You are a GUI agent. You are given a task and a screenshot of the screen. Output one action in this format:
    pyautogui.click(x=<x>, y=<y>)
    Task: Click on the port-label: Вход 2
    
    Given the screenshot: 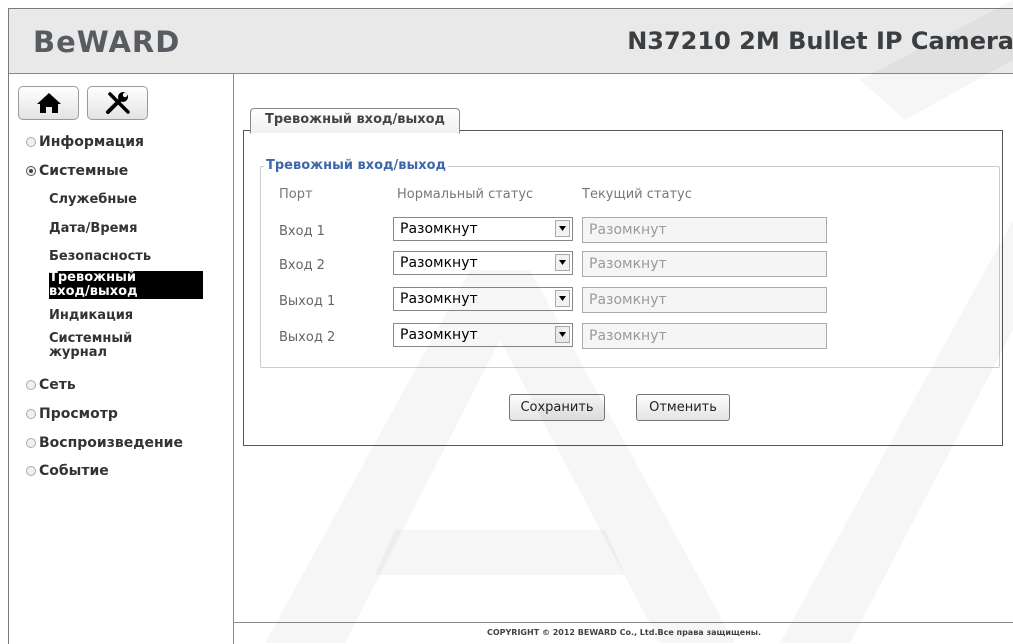 What is the action you would take?
    pyautogui.click(x=302, y=265)
    